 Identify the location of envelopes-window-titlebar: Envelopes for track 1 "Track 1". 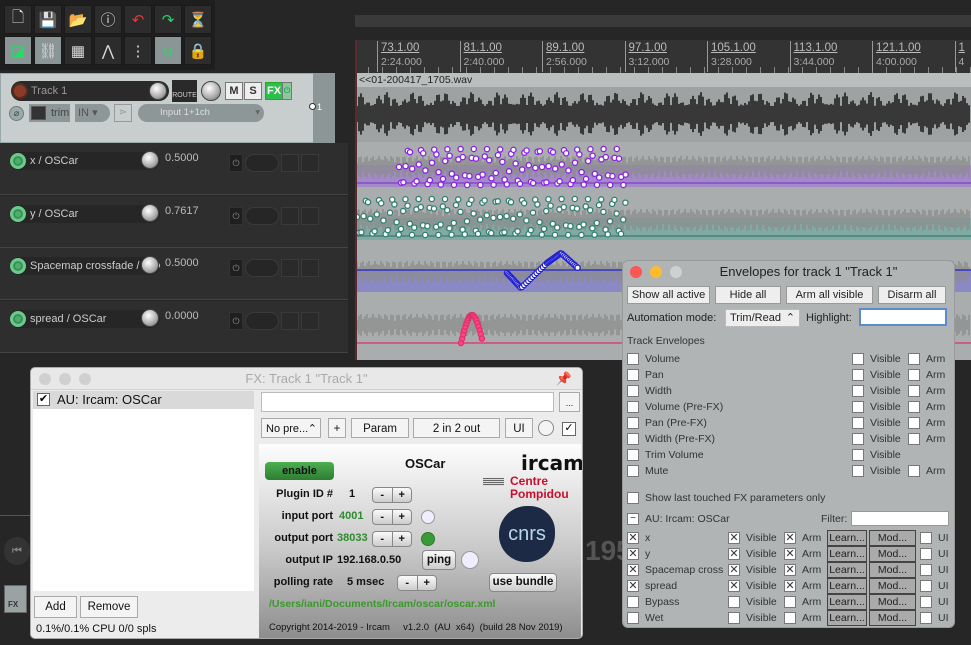
(788, 272).